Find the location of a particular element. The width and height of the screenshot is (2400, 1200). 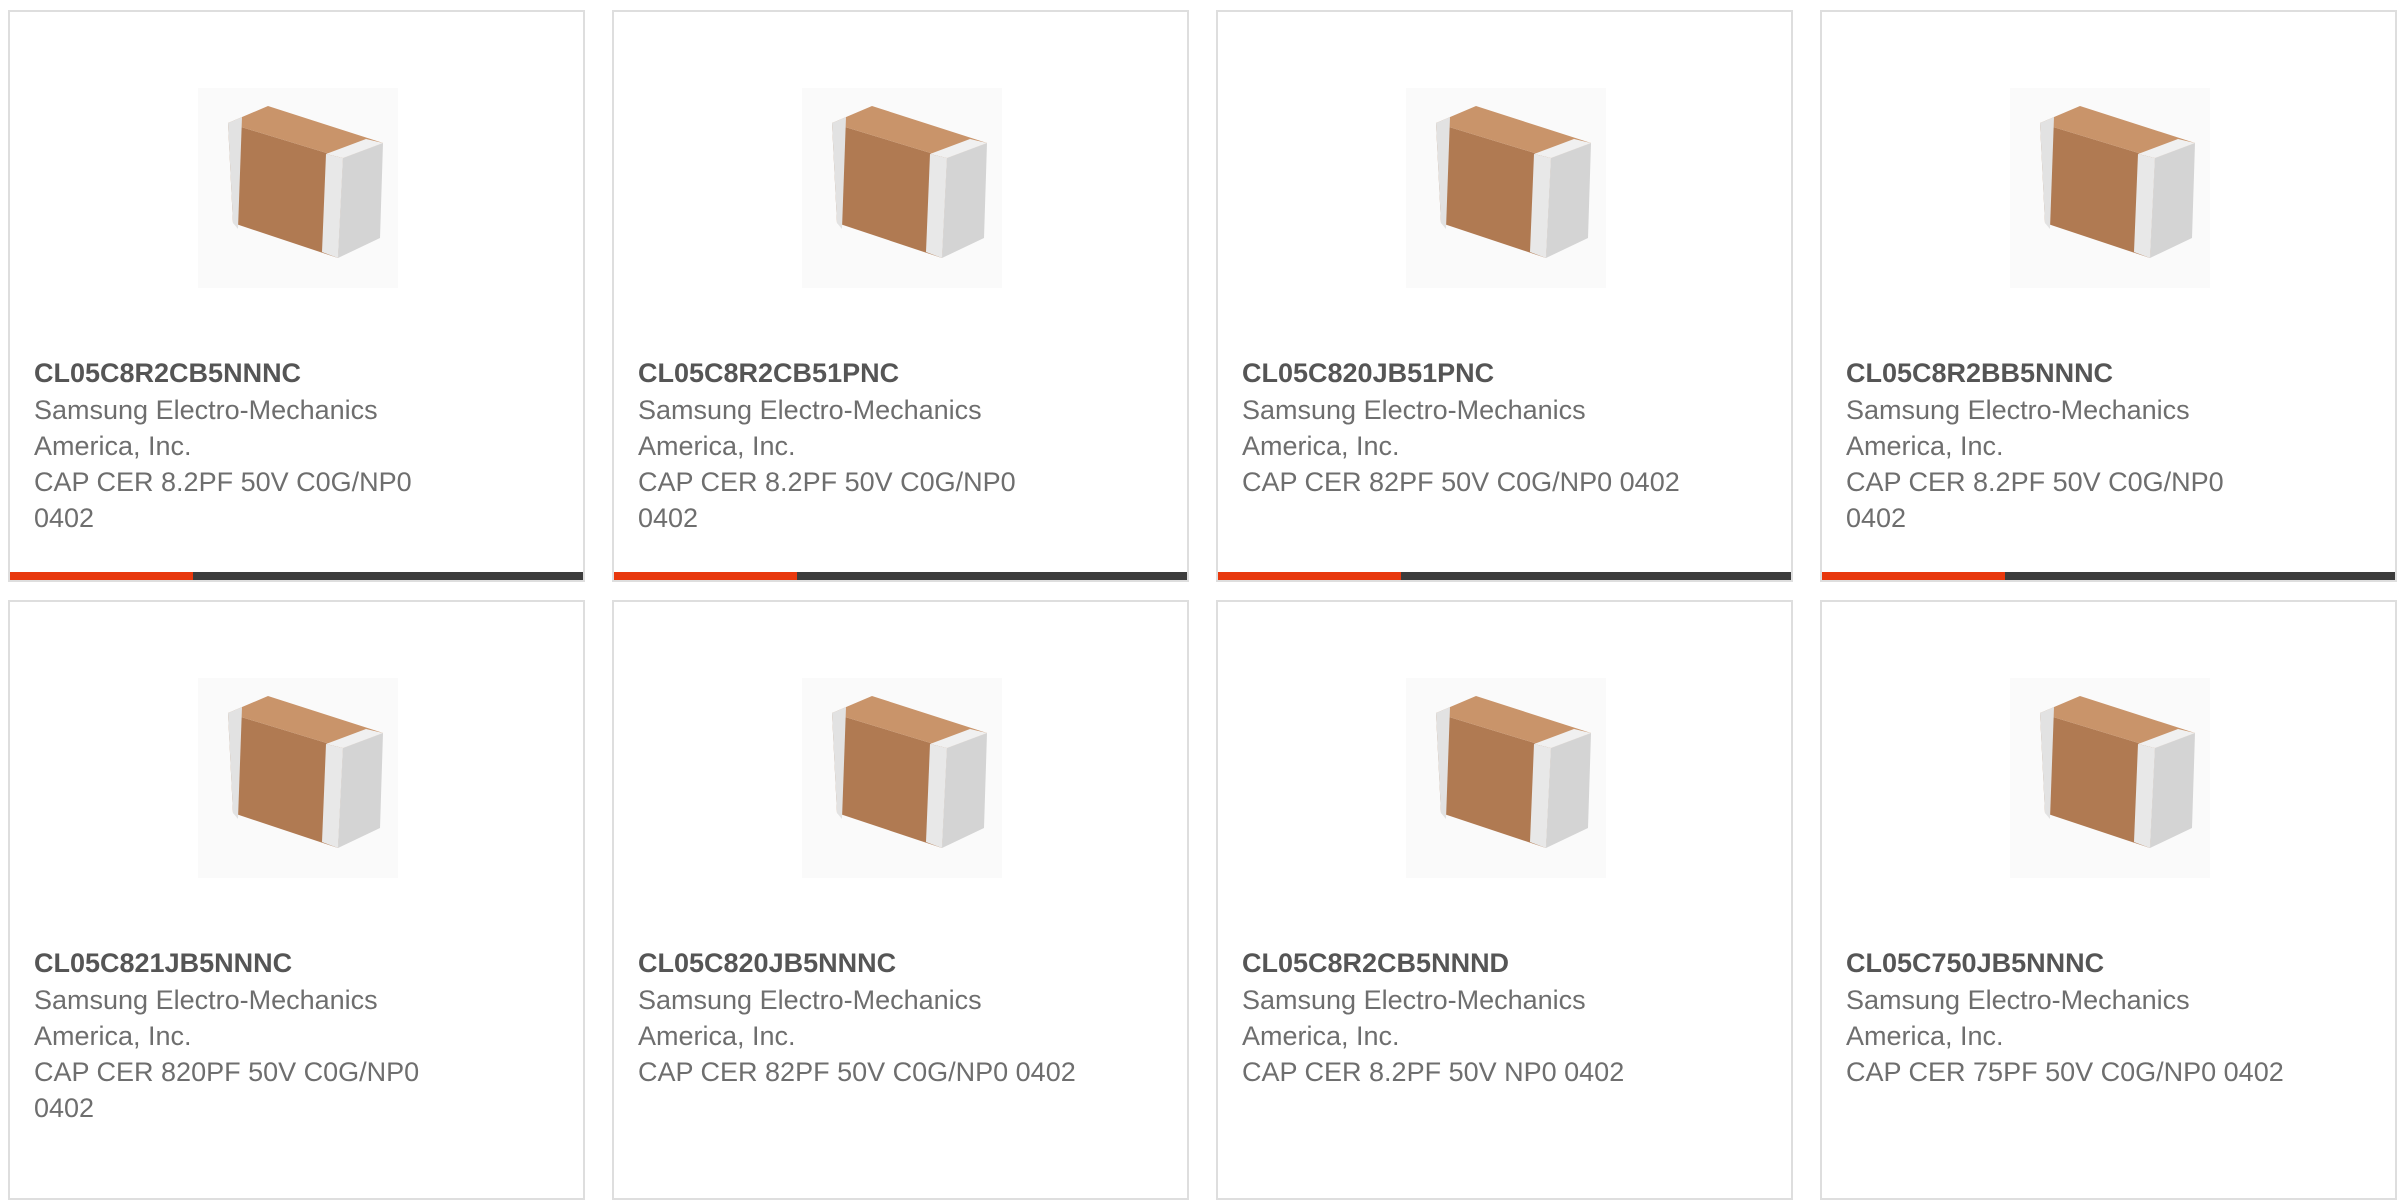

part-number: CL05C8R2CB5NNNC is located at coordinates (254, 373).